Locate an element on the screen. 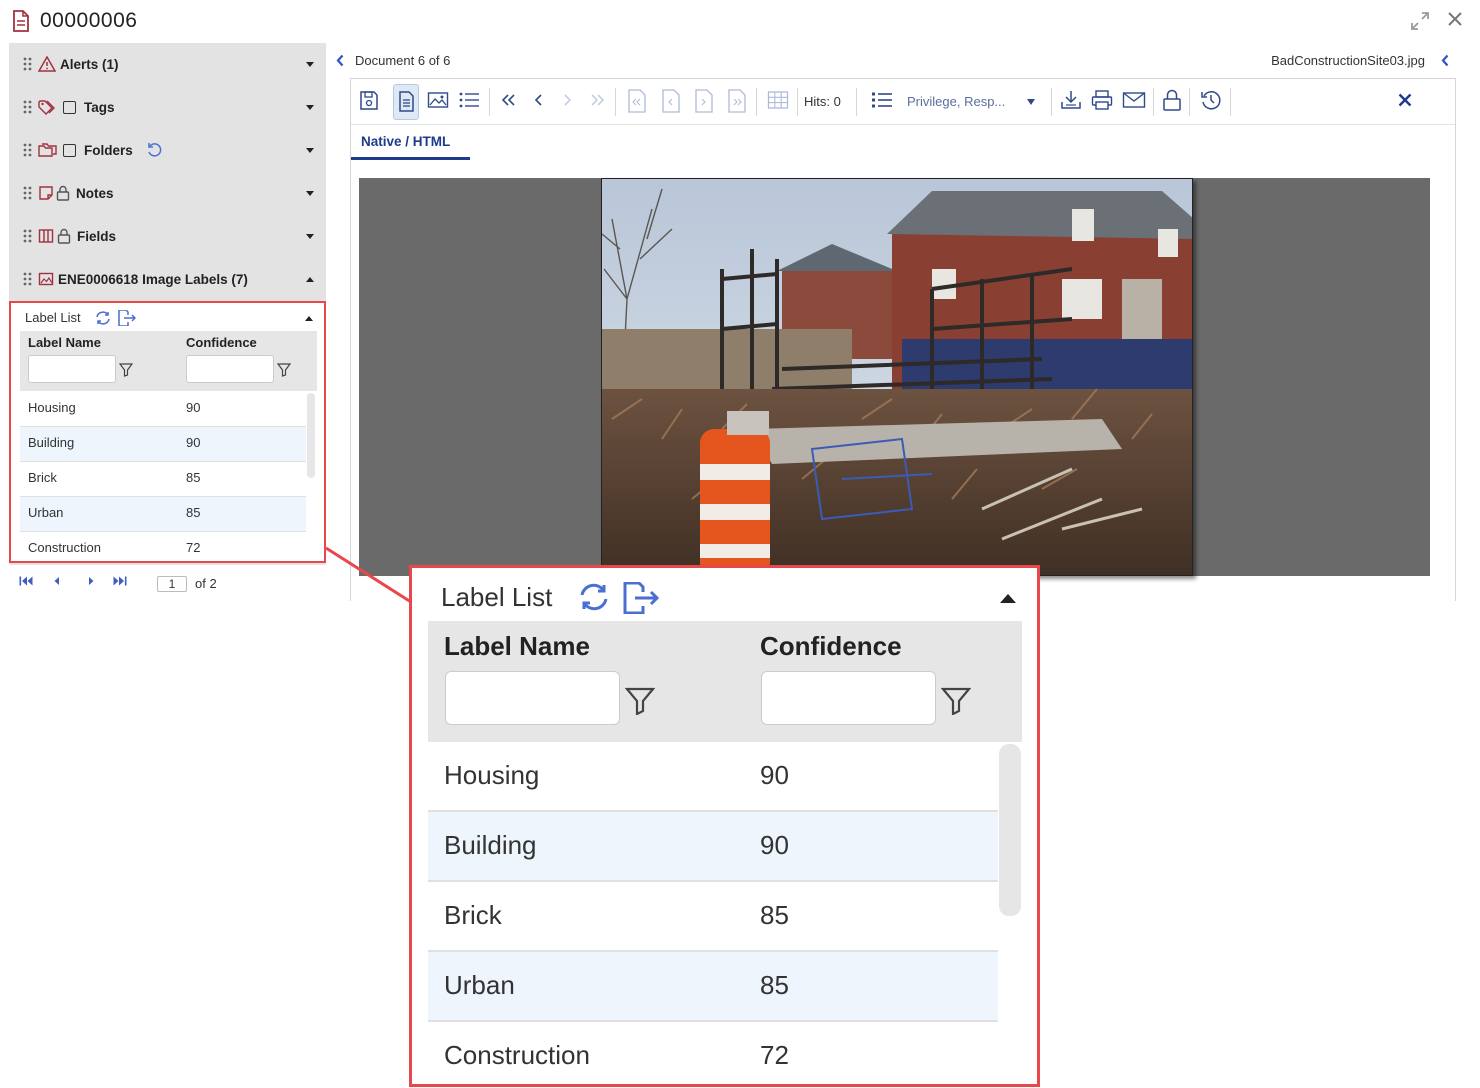 The image size is (1480, 1088). confidence-cell: 85 is located at coordinates (774, 985).